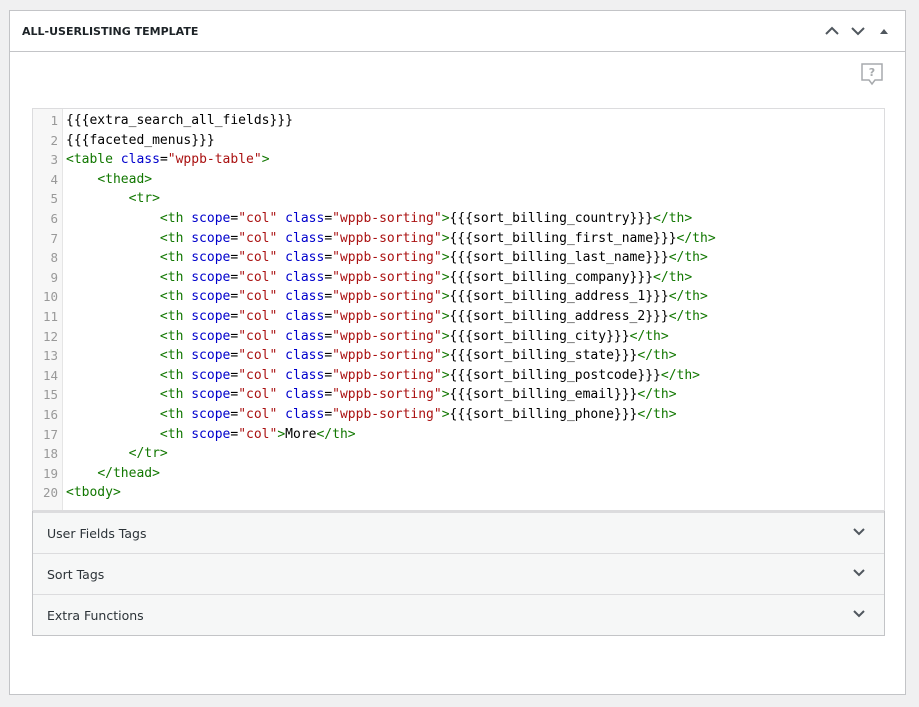  I want to click on code-line: 4 <thead>, so click(458, 180).